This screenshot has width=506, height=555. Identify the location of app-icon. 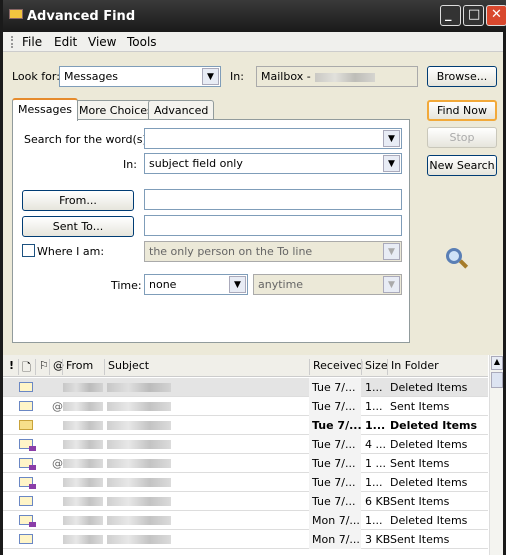
(16, 14).